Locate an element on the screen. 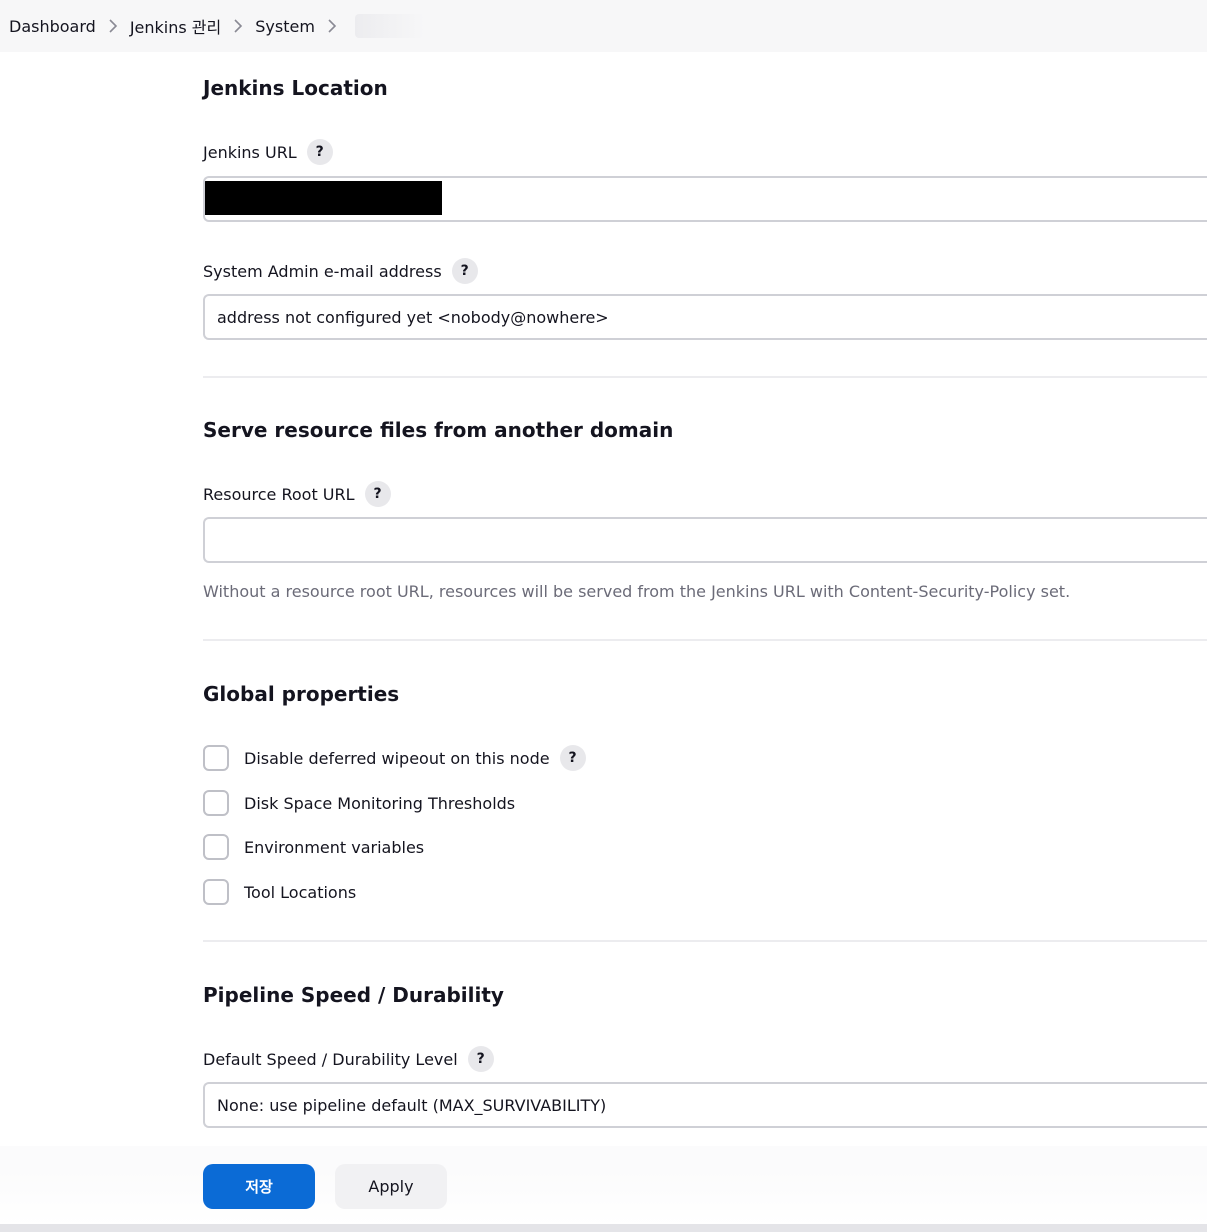  durability-level-label: Default Speed / Durability Level ? is located at coordinates (348, 1059).